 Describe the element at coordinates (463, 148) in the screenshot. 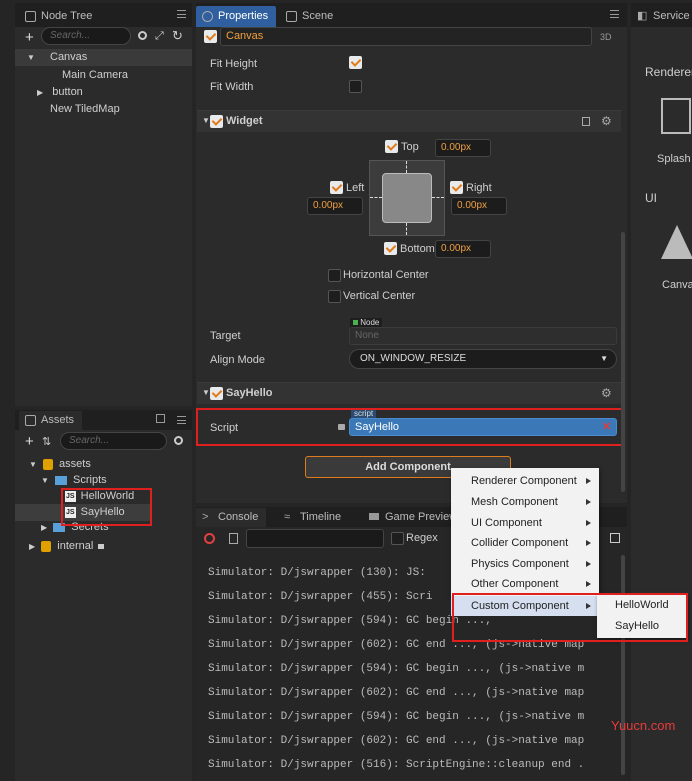

I see `top-input: 0.00px` at that location.